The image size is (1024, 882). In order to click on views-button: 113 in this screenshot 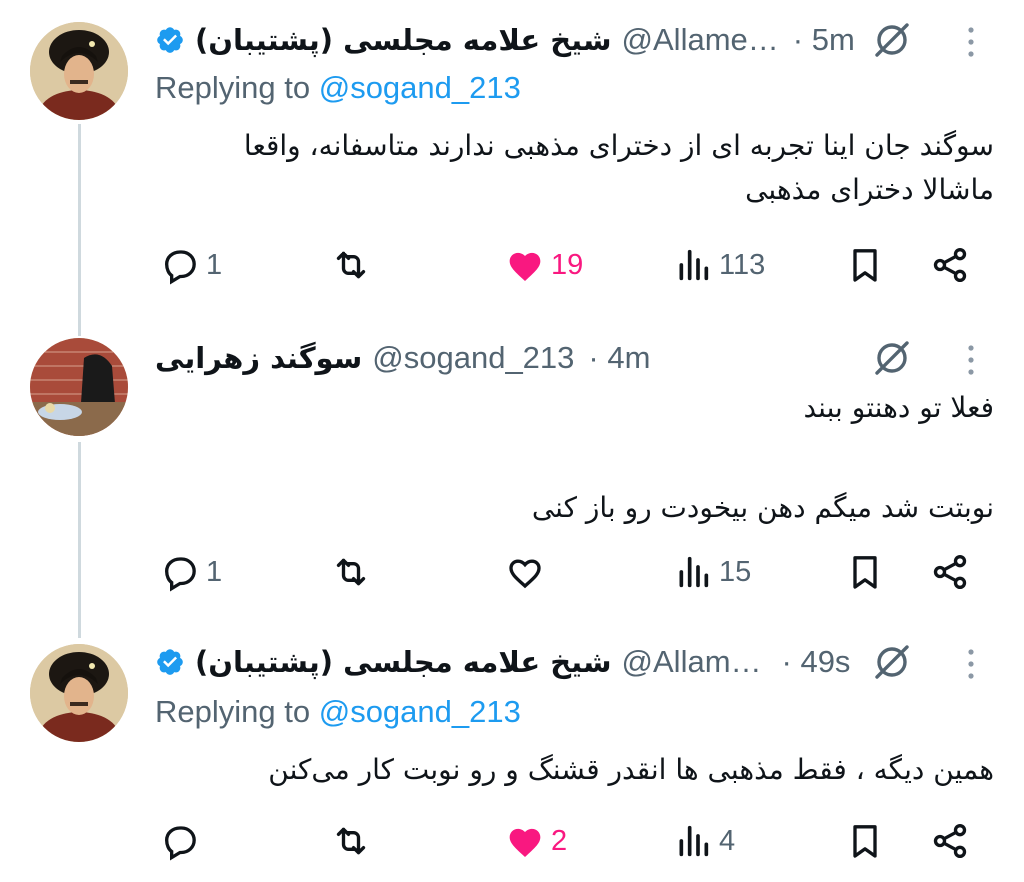, I will do `click(719, 265)`.